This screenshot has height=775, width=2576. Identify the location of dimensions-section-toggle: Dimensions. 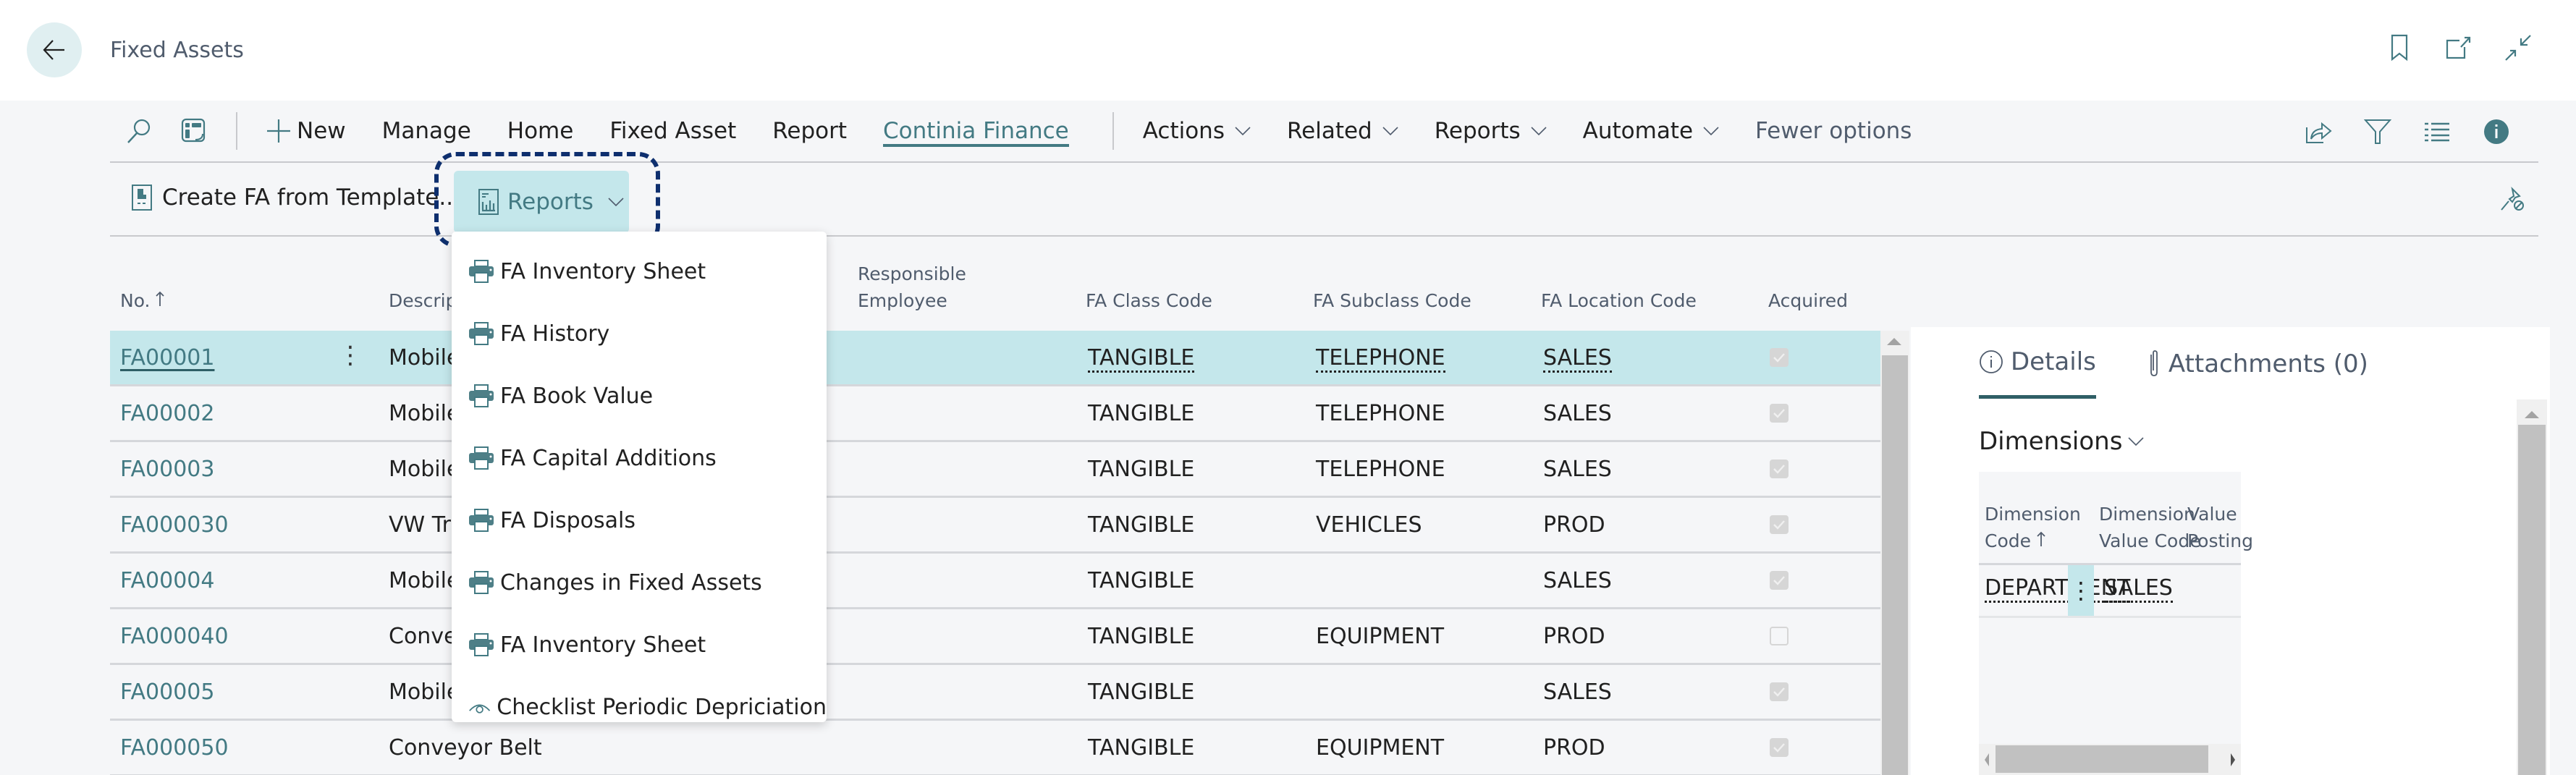
(2062, 441).